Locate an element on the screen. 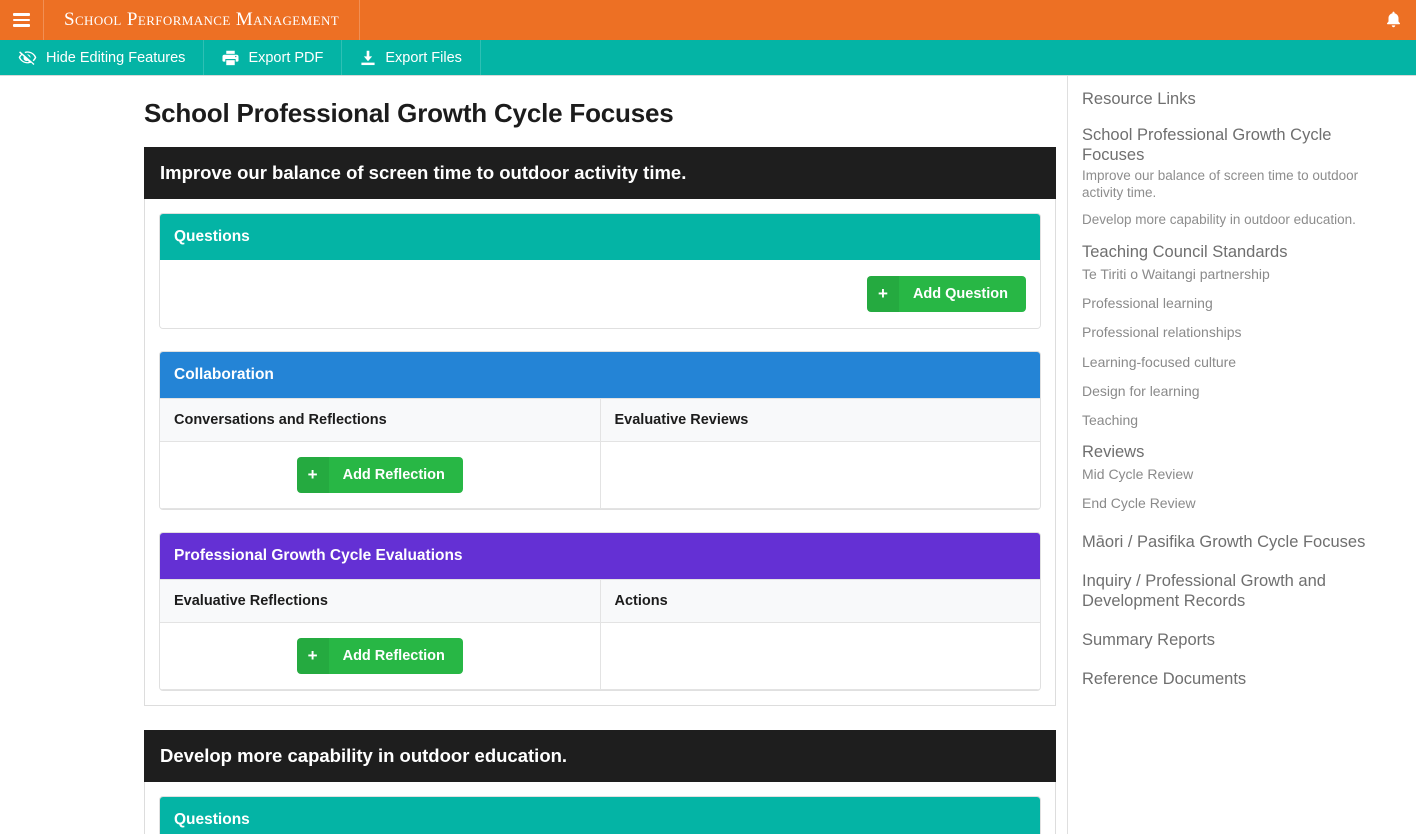  sidebar-item-teaching-council-standards: Teaching Council Standards is located at coordinates (1238, 252).